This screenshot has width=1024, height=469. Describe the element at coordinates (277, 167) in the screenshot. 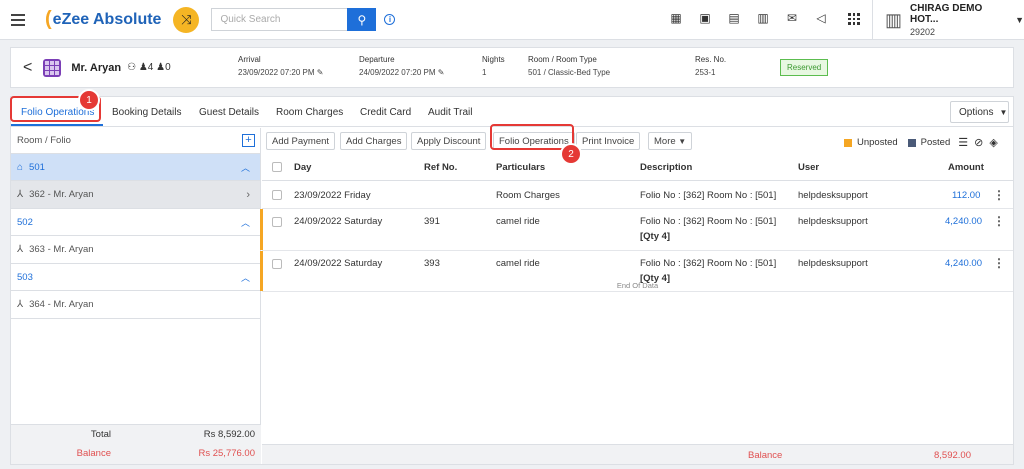

I see `select-all-checkbox` at that location.